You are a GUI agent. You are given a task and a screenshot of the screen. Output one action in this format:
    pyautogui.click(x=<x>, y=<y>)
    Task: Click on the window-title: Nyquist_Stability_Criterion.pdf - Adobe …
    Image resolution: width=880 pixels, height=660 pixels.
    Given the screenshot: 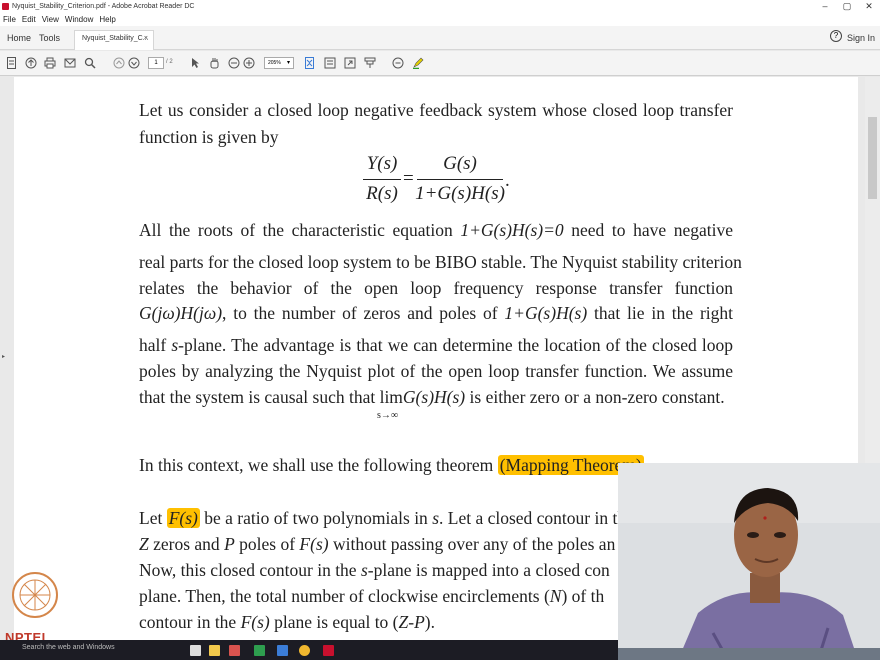 What is the action you would take?
    pyautogui.click(x=103, y=6)
    